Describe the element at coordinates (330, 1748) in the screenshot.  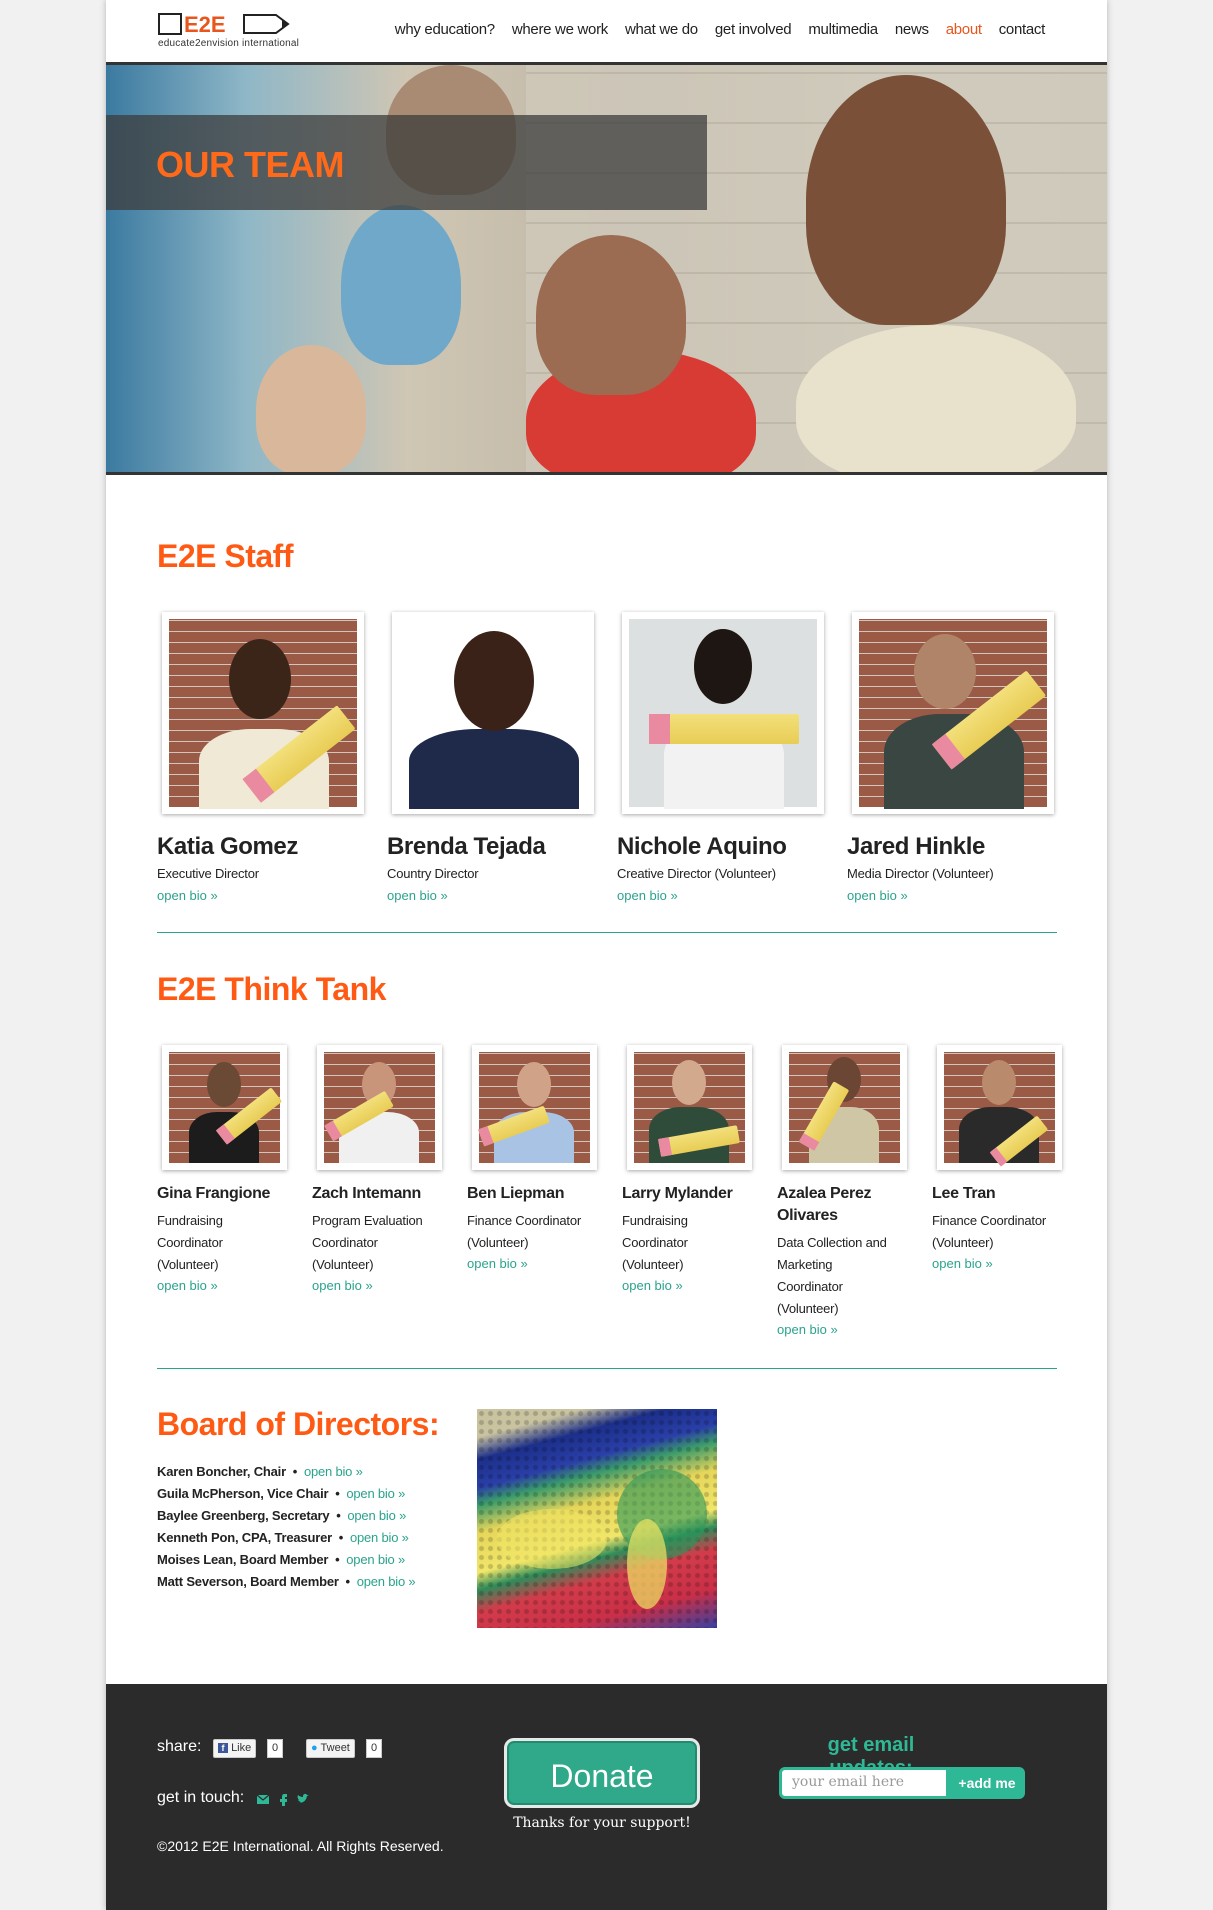
I see `tweet-button: ● Tweet` at that location.